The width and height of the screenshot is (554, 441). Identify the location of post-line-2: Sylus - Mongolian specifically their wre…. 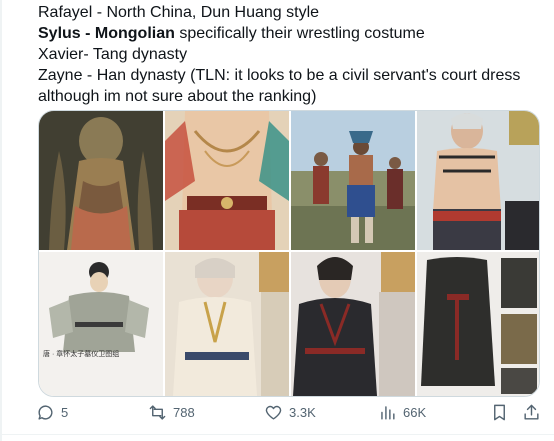
(231, 33).